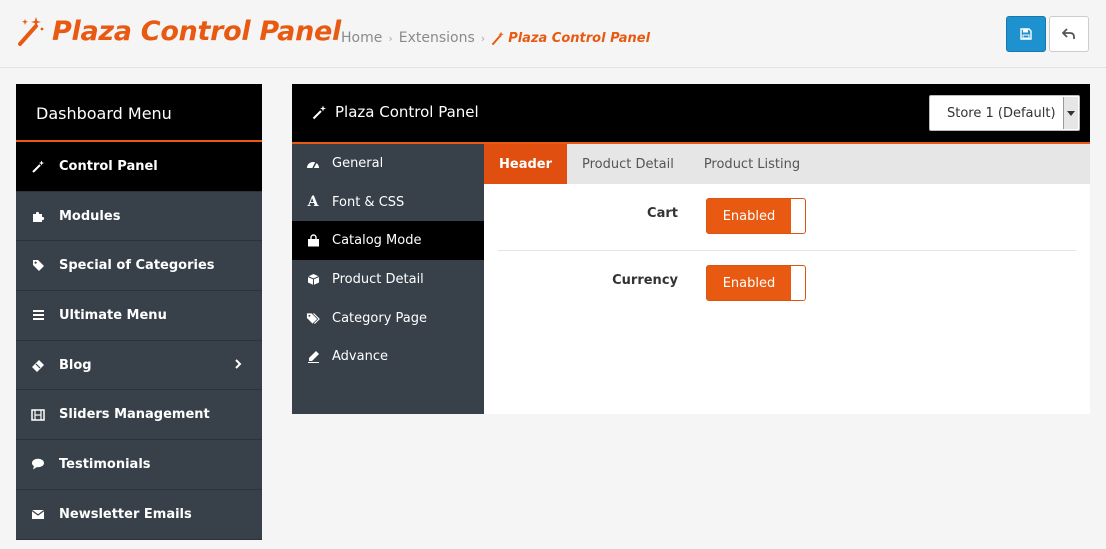 The width and height of the screenshot is (1106, 549). I want to click on ticket-icon, so click(38, 365).